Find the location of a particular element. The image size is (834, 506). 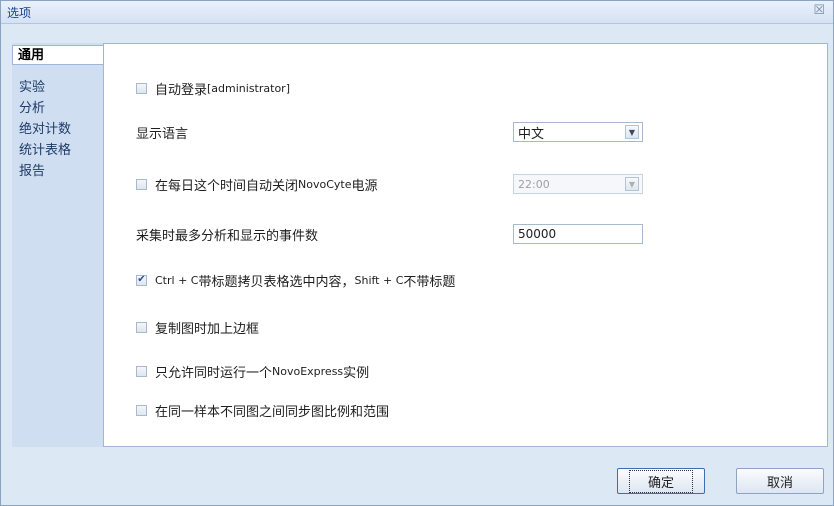

sync-plots-label: 在同一样本不同图之间同步图比例和范围 is located at coordinates (272, 412).